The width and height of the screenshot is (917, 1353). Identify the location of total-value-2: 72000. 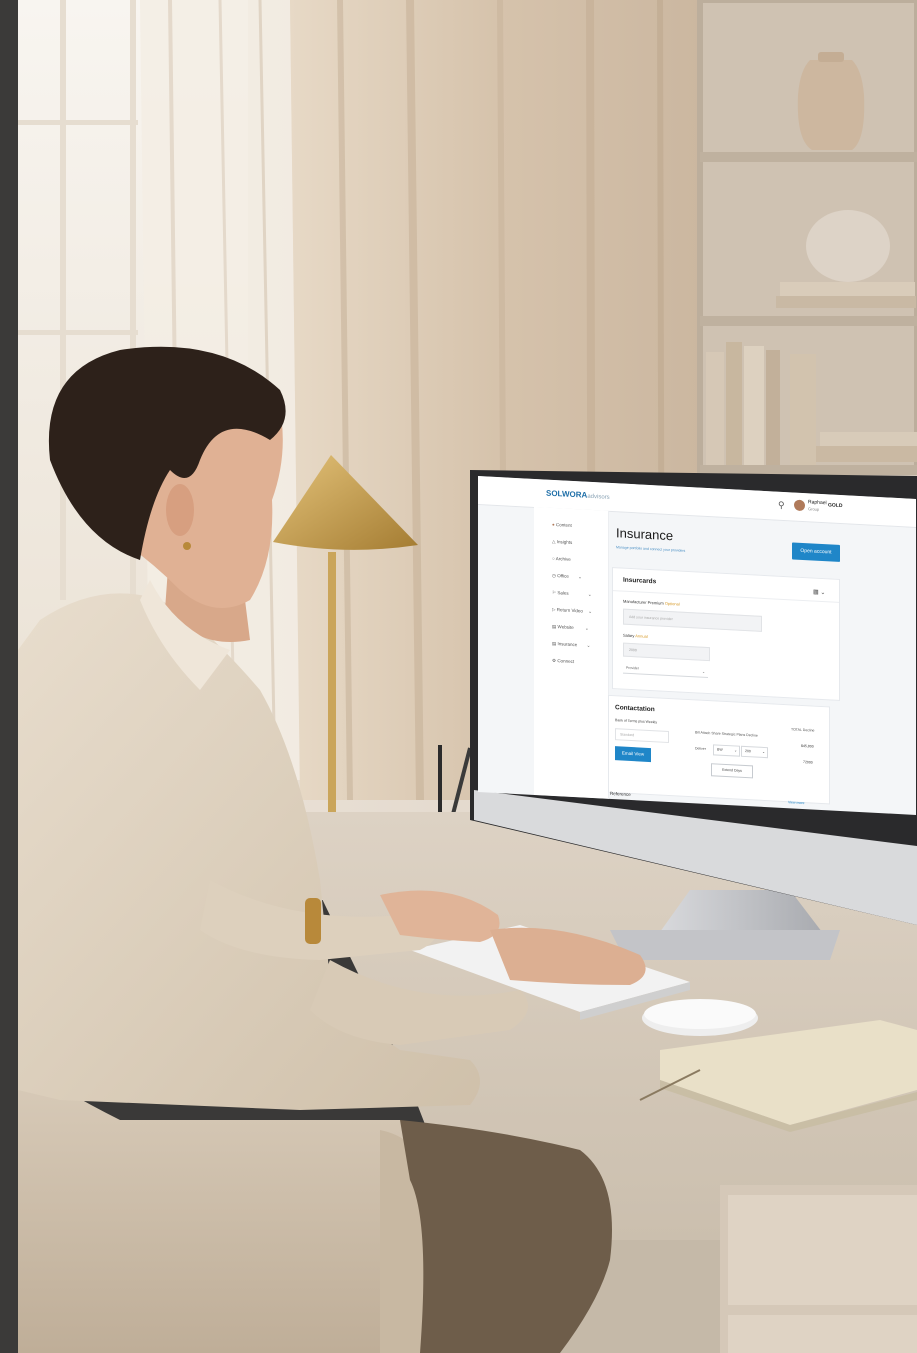
(808, 762).